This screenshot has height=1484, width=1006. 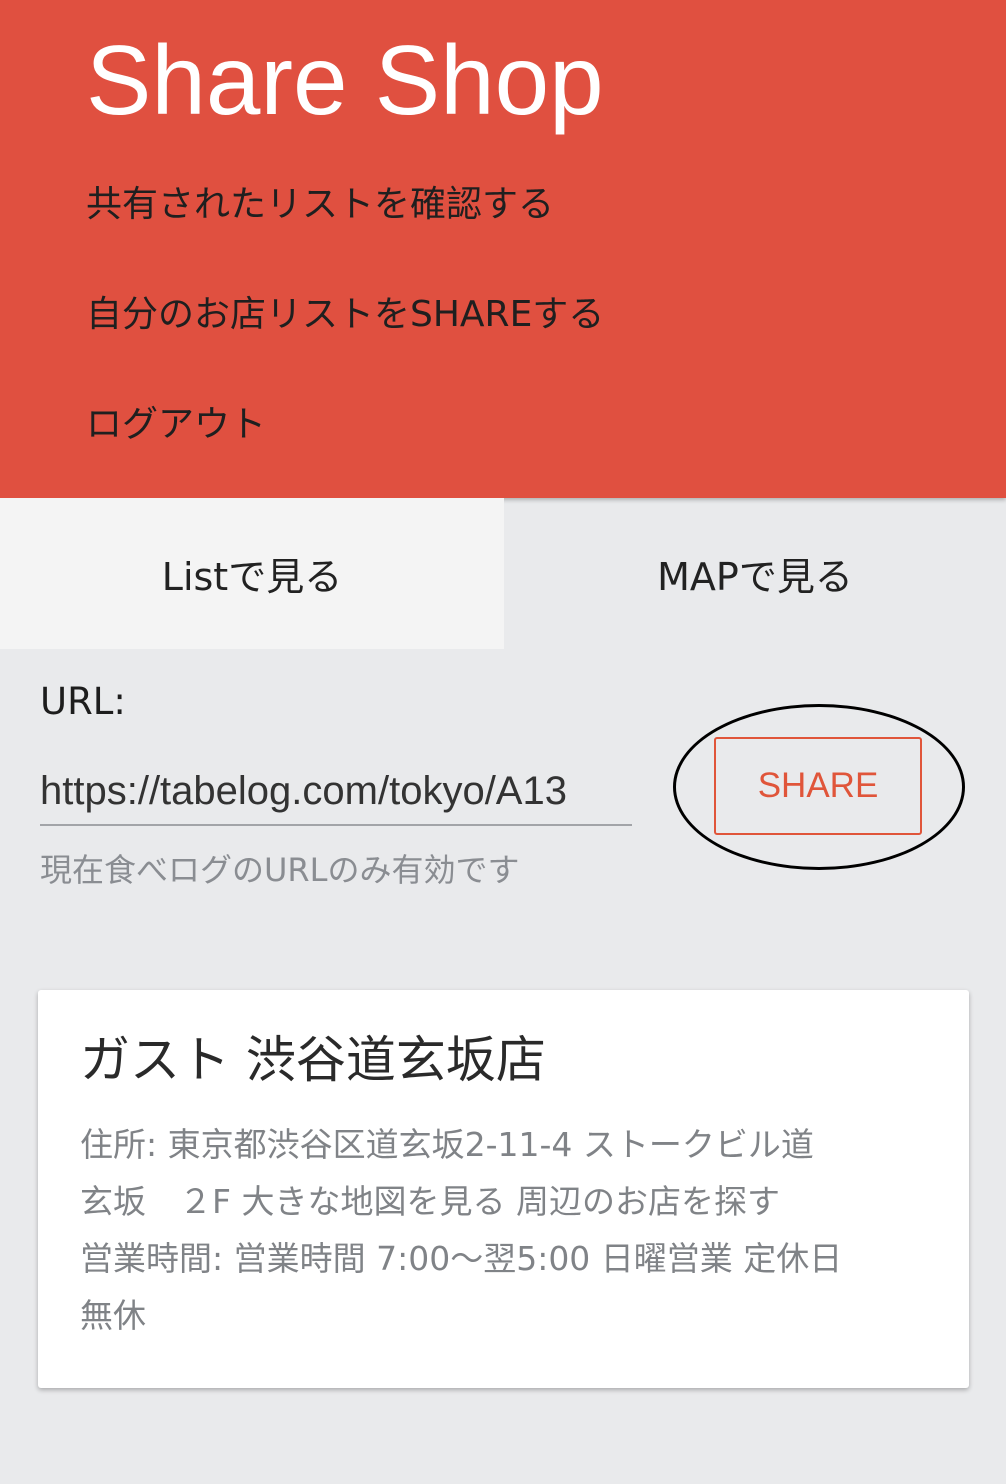 I want to click on url-hint: 現在食べログのURLのみ有効です, so click(x=280, y=870).